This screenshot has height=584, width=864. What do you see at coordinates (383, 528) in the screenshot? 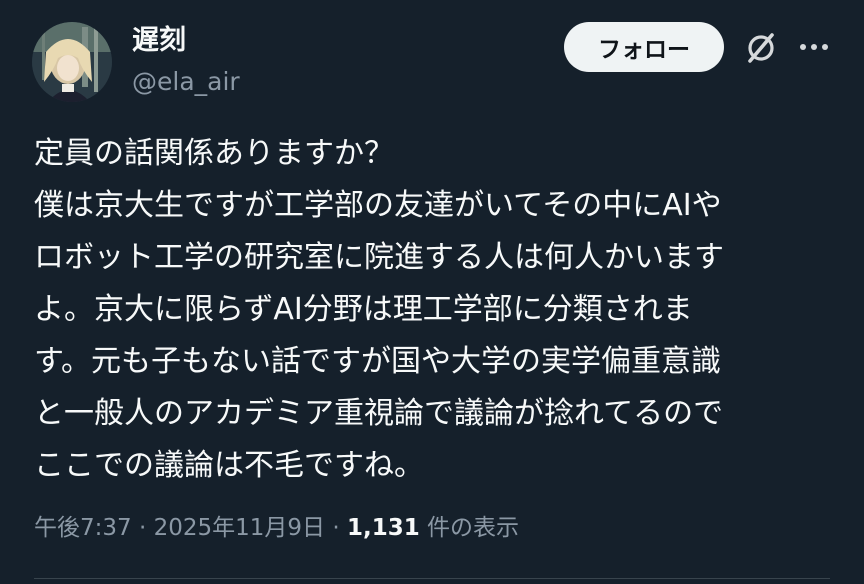
I see `view-count: 1,131` at bounding box center [383, 528].